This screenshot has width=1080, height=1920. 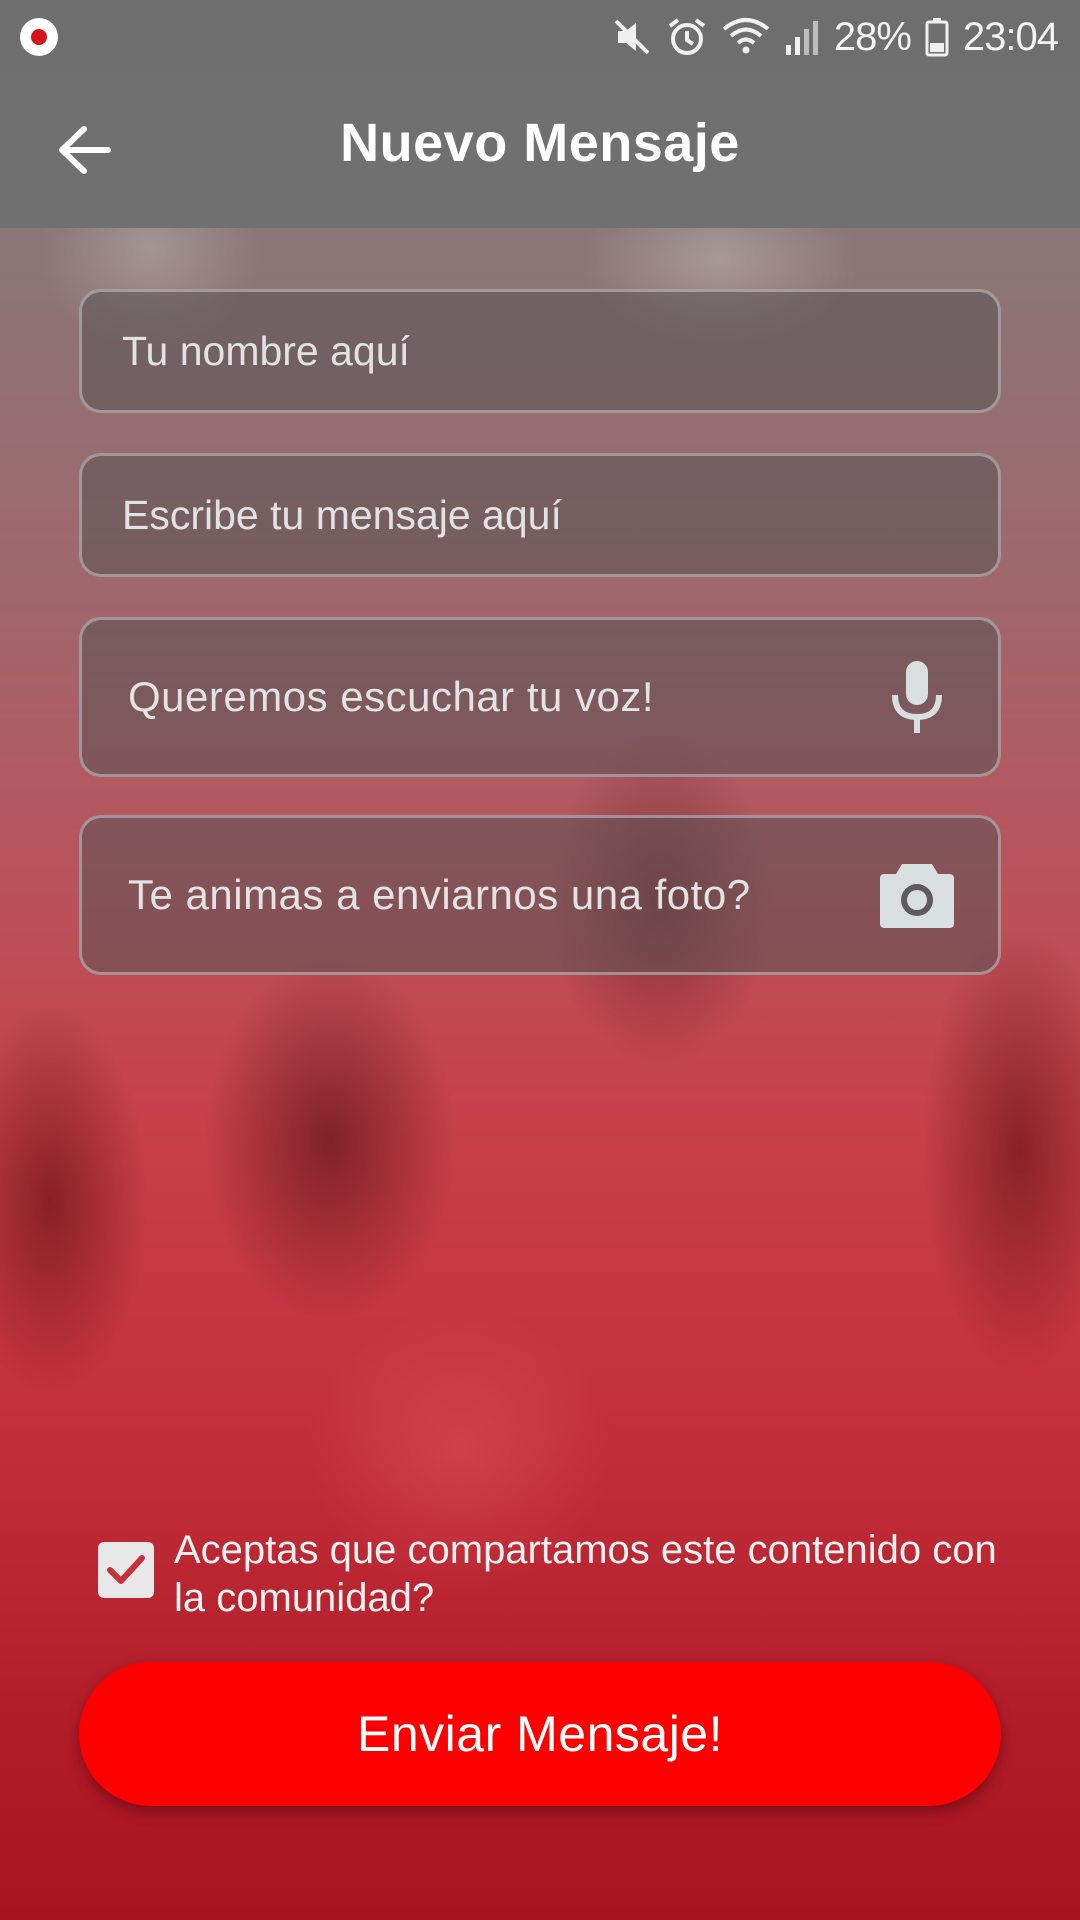 What do you see at coordinates (439, 894) in the screenshot?
I see `photo-label: Te animas a enviarnos una foto?` at bounding box center [439, 894].